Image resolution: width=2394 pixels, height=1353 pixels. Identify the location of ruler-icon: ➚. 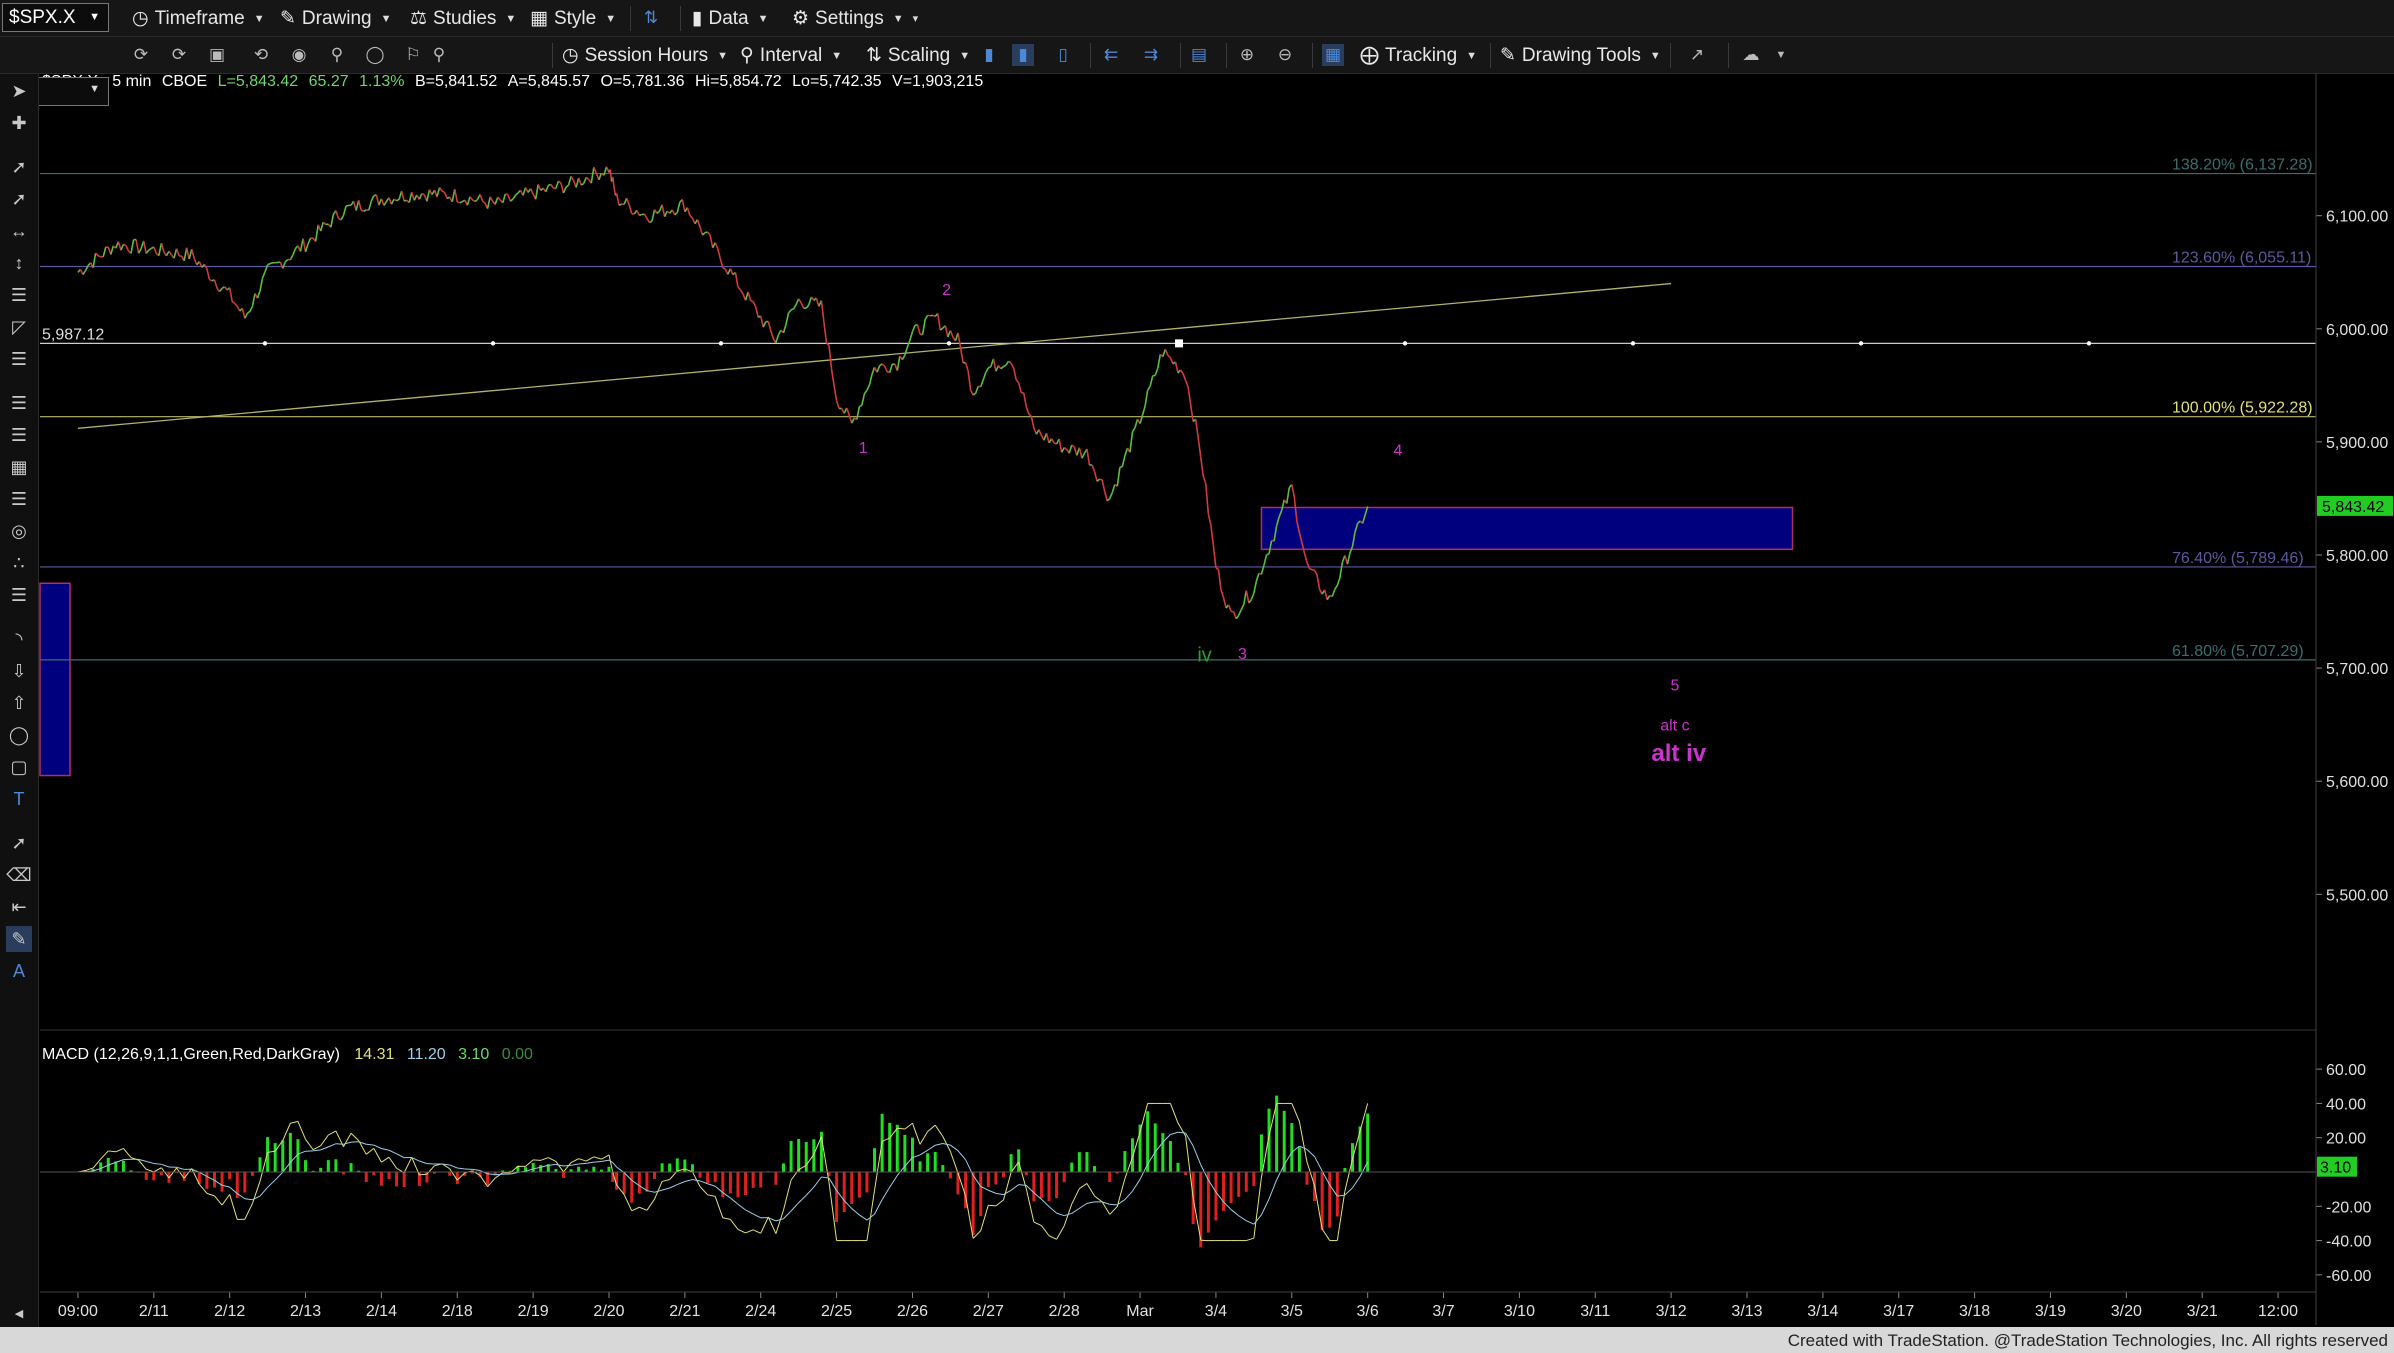
(19, 843).